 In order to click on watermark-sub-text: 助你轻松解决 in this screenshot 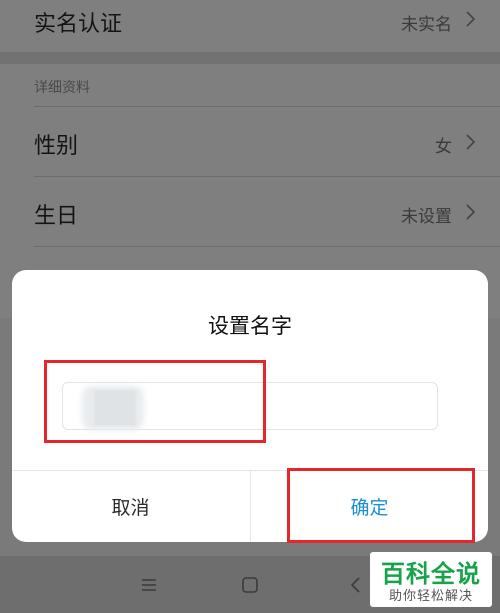, I will do `click(430, 596)`.